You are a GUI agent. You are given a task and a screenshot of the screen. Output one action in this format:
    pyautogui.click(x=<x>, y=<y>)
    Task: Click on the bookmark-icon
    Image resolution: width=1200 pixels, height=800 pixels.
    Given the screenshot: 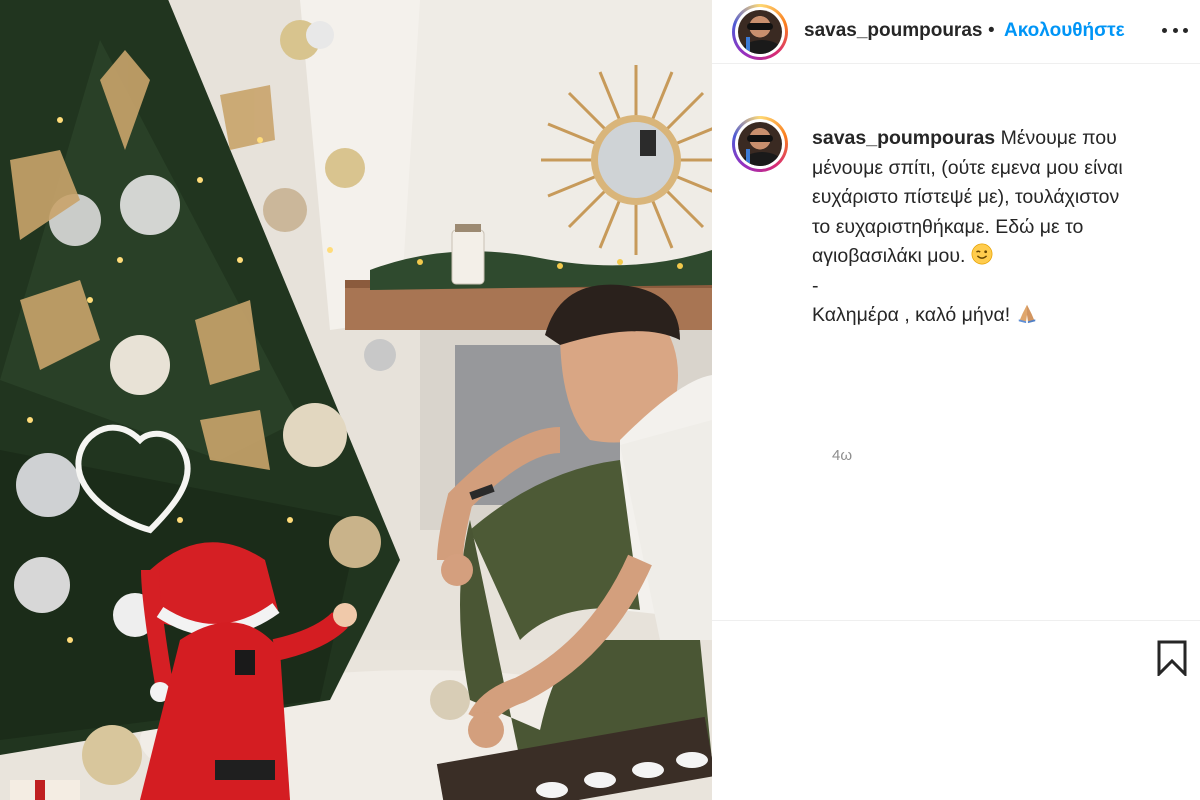 What is the action you would take?
    pyautogui.click(x=1172, y=658)
    